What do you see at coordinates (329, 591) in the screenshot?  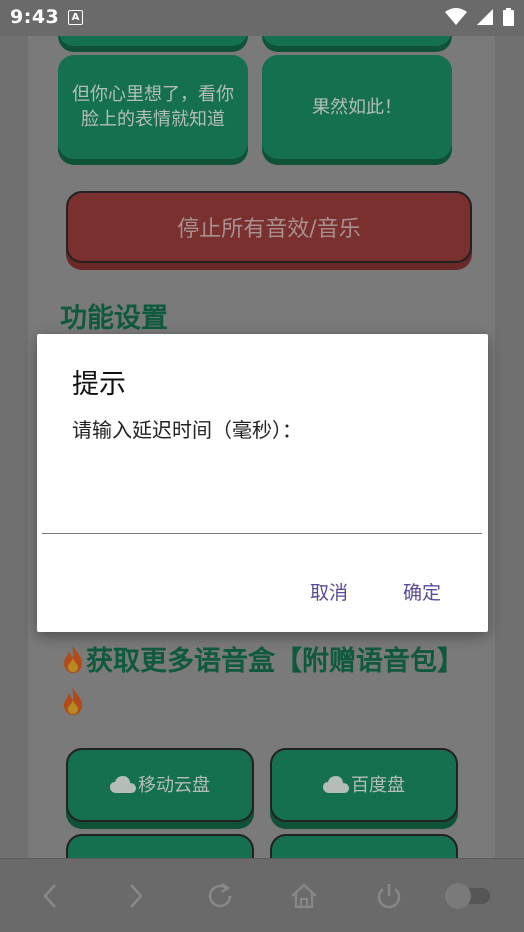 I see `cancel-button: 取消` at bounding box center [329, 591].